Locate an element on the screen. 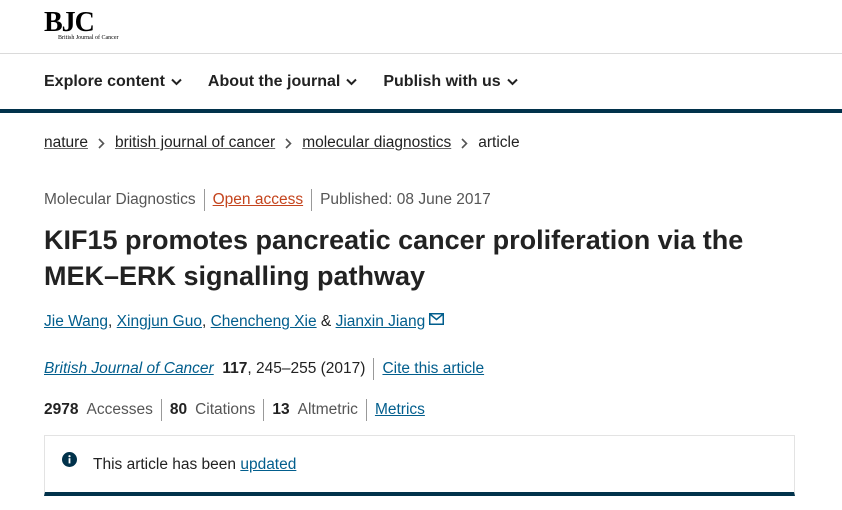 Image resolution: width=842 pixels, height=510 pixels. nav-explore-content: Explore content is located at coordinates (113, 82).